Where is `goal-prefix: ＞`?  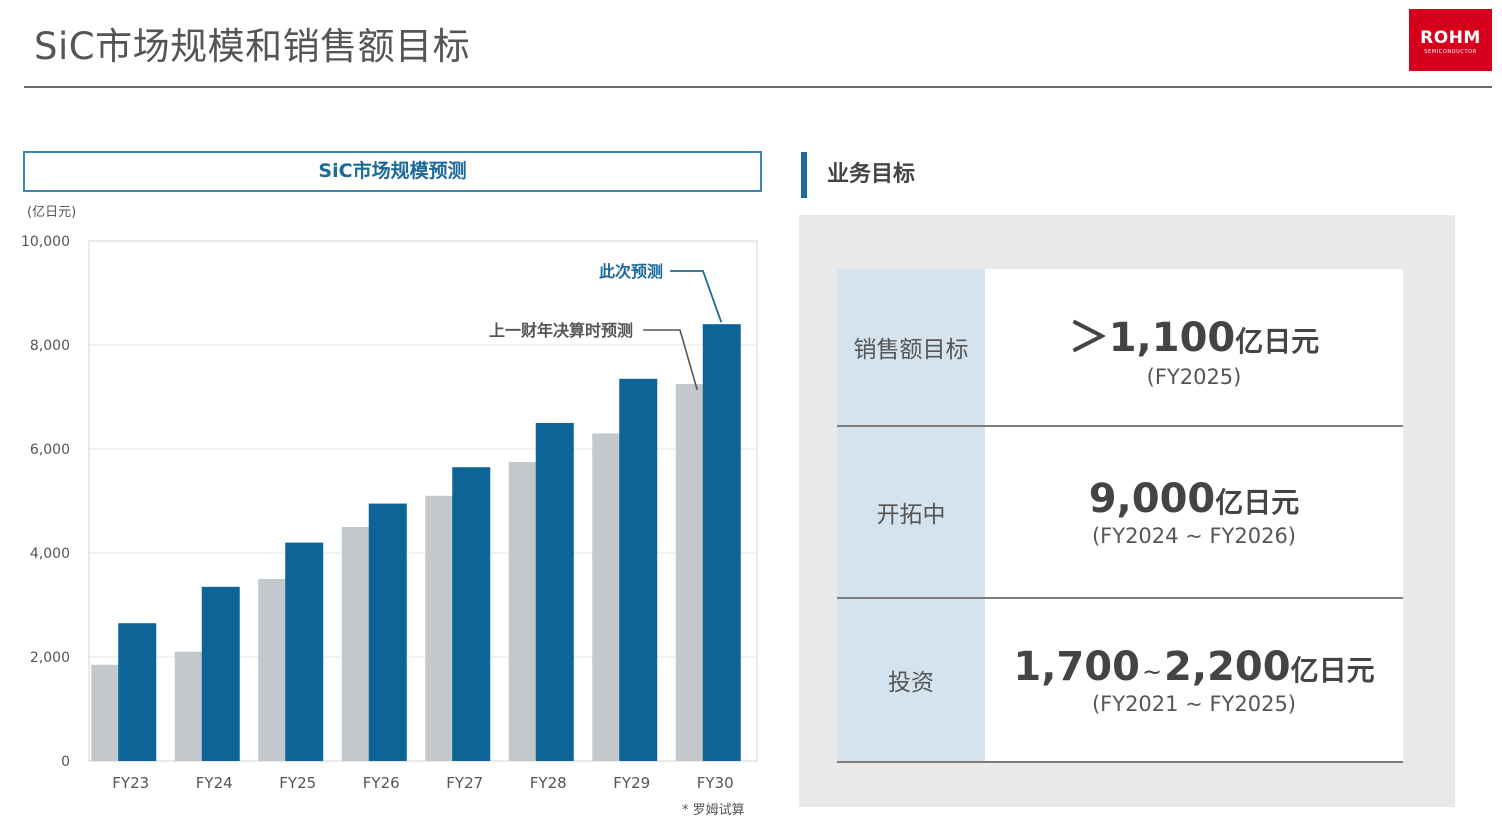 goal-prefix: ＞ is located at coordinates (1088, 338).